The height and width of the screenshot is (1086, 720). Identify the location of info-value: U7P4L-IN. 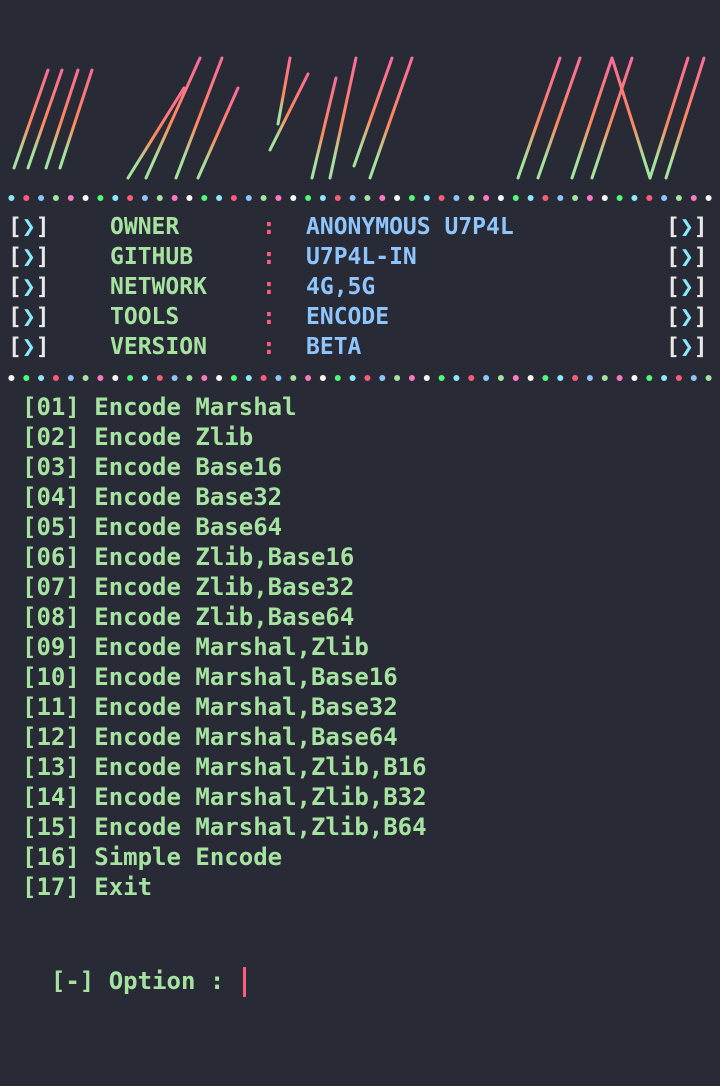
(361, 257).